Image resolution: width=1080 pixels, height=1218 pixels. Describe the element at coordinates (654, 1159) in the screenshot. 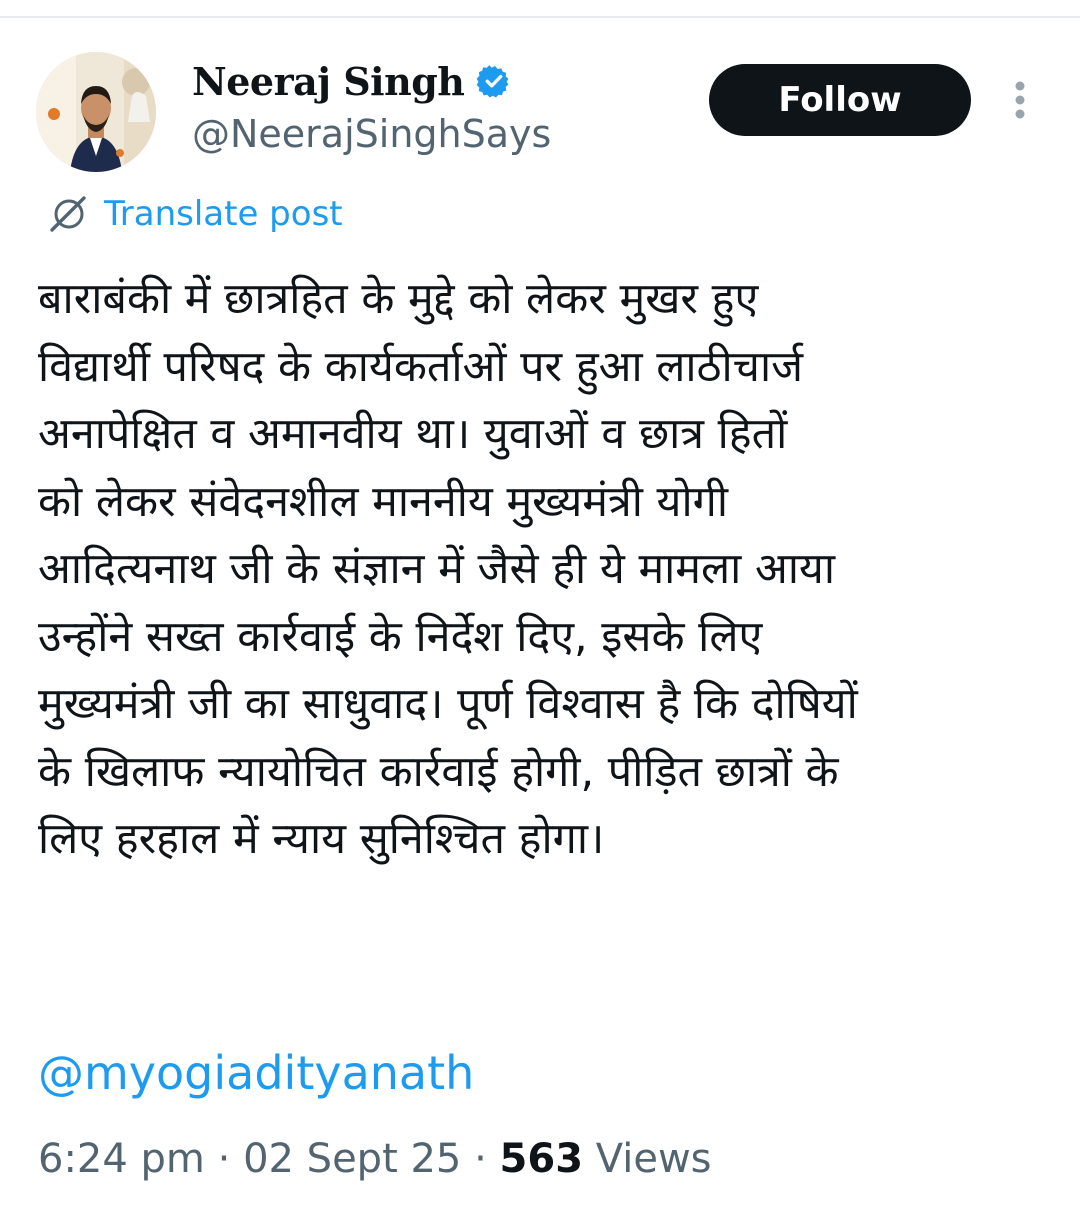

I see `views-label: Views` at that location.